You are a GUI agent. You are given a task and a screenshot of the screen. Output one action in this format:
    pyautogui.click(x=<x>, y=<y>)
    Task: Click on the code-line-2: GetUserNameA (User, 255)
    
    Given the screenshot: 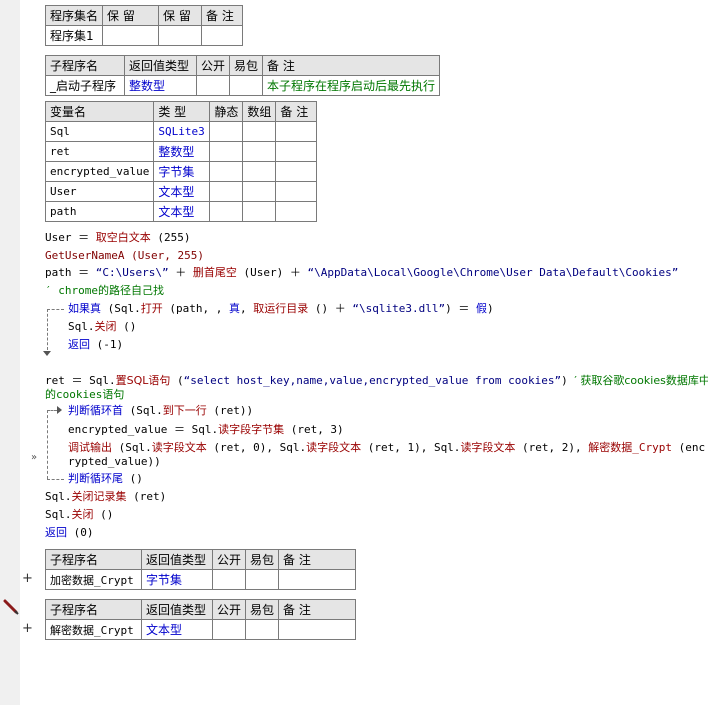 What is the action you would take?
    pyautogui.click(x=124, y=256)
    